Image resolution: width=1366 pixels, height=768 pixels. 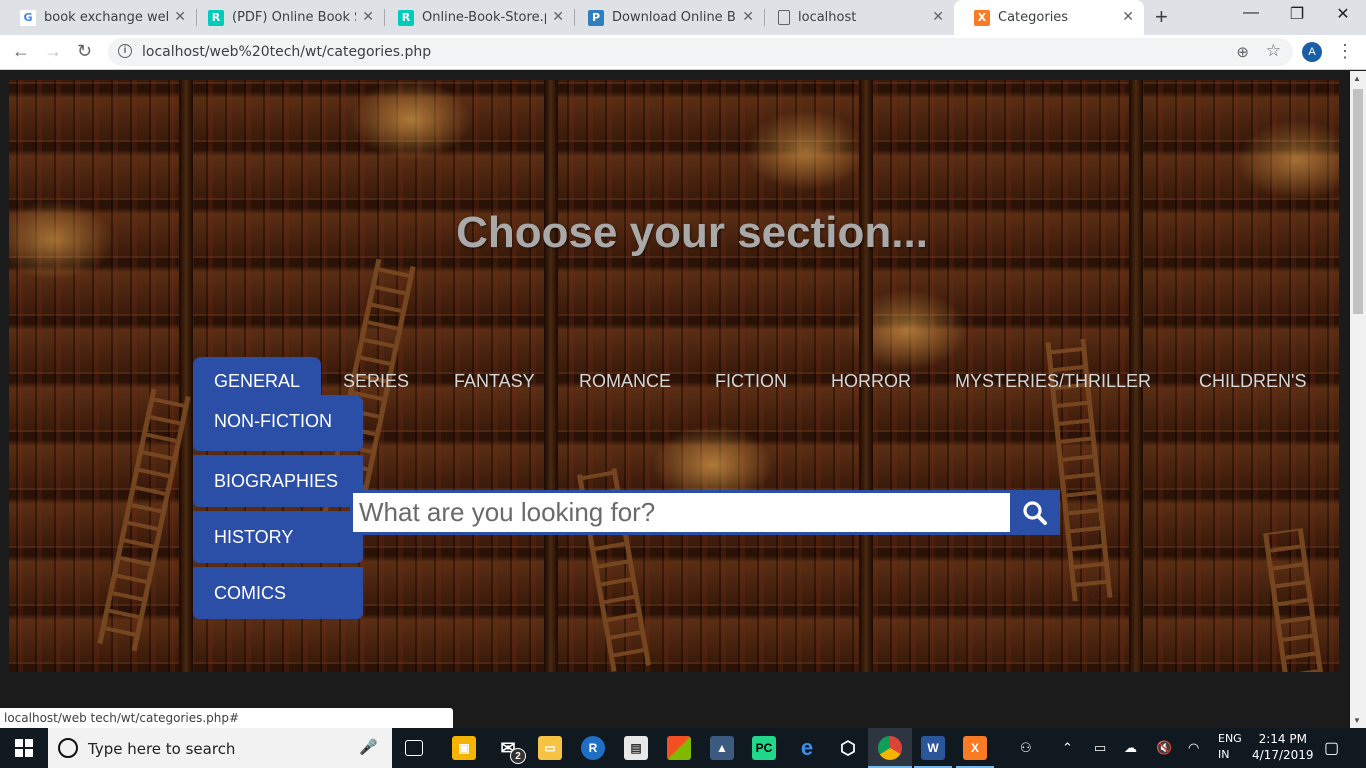 I want to click on tab-categories: X Categories ✕, so click(x=1049, y=17).